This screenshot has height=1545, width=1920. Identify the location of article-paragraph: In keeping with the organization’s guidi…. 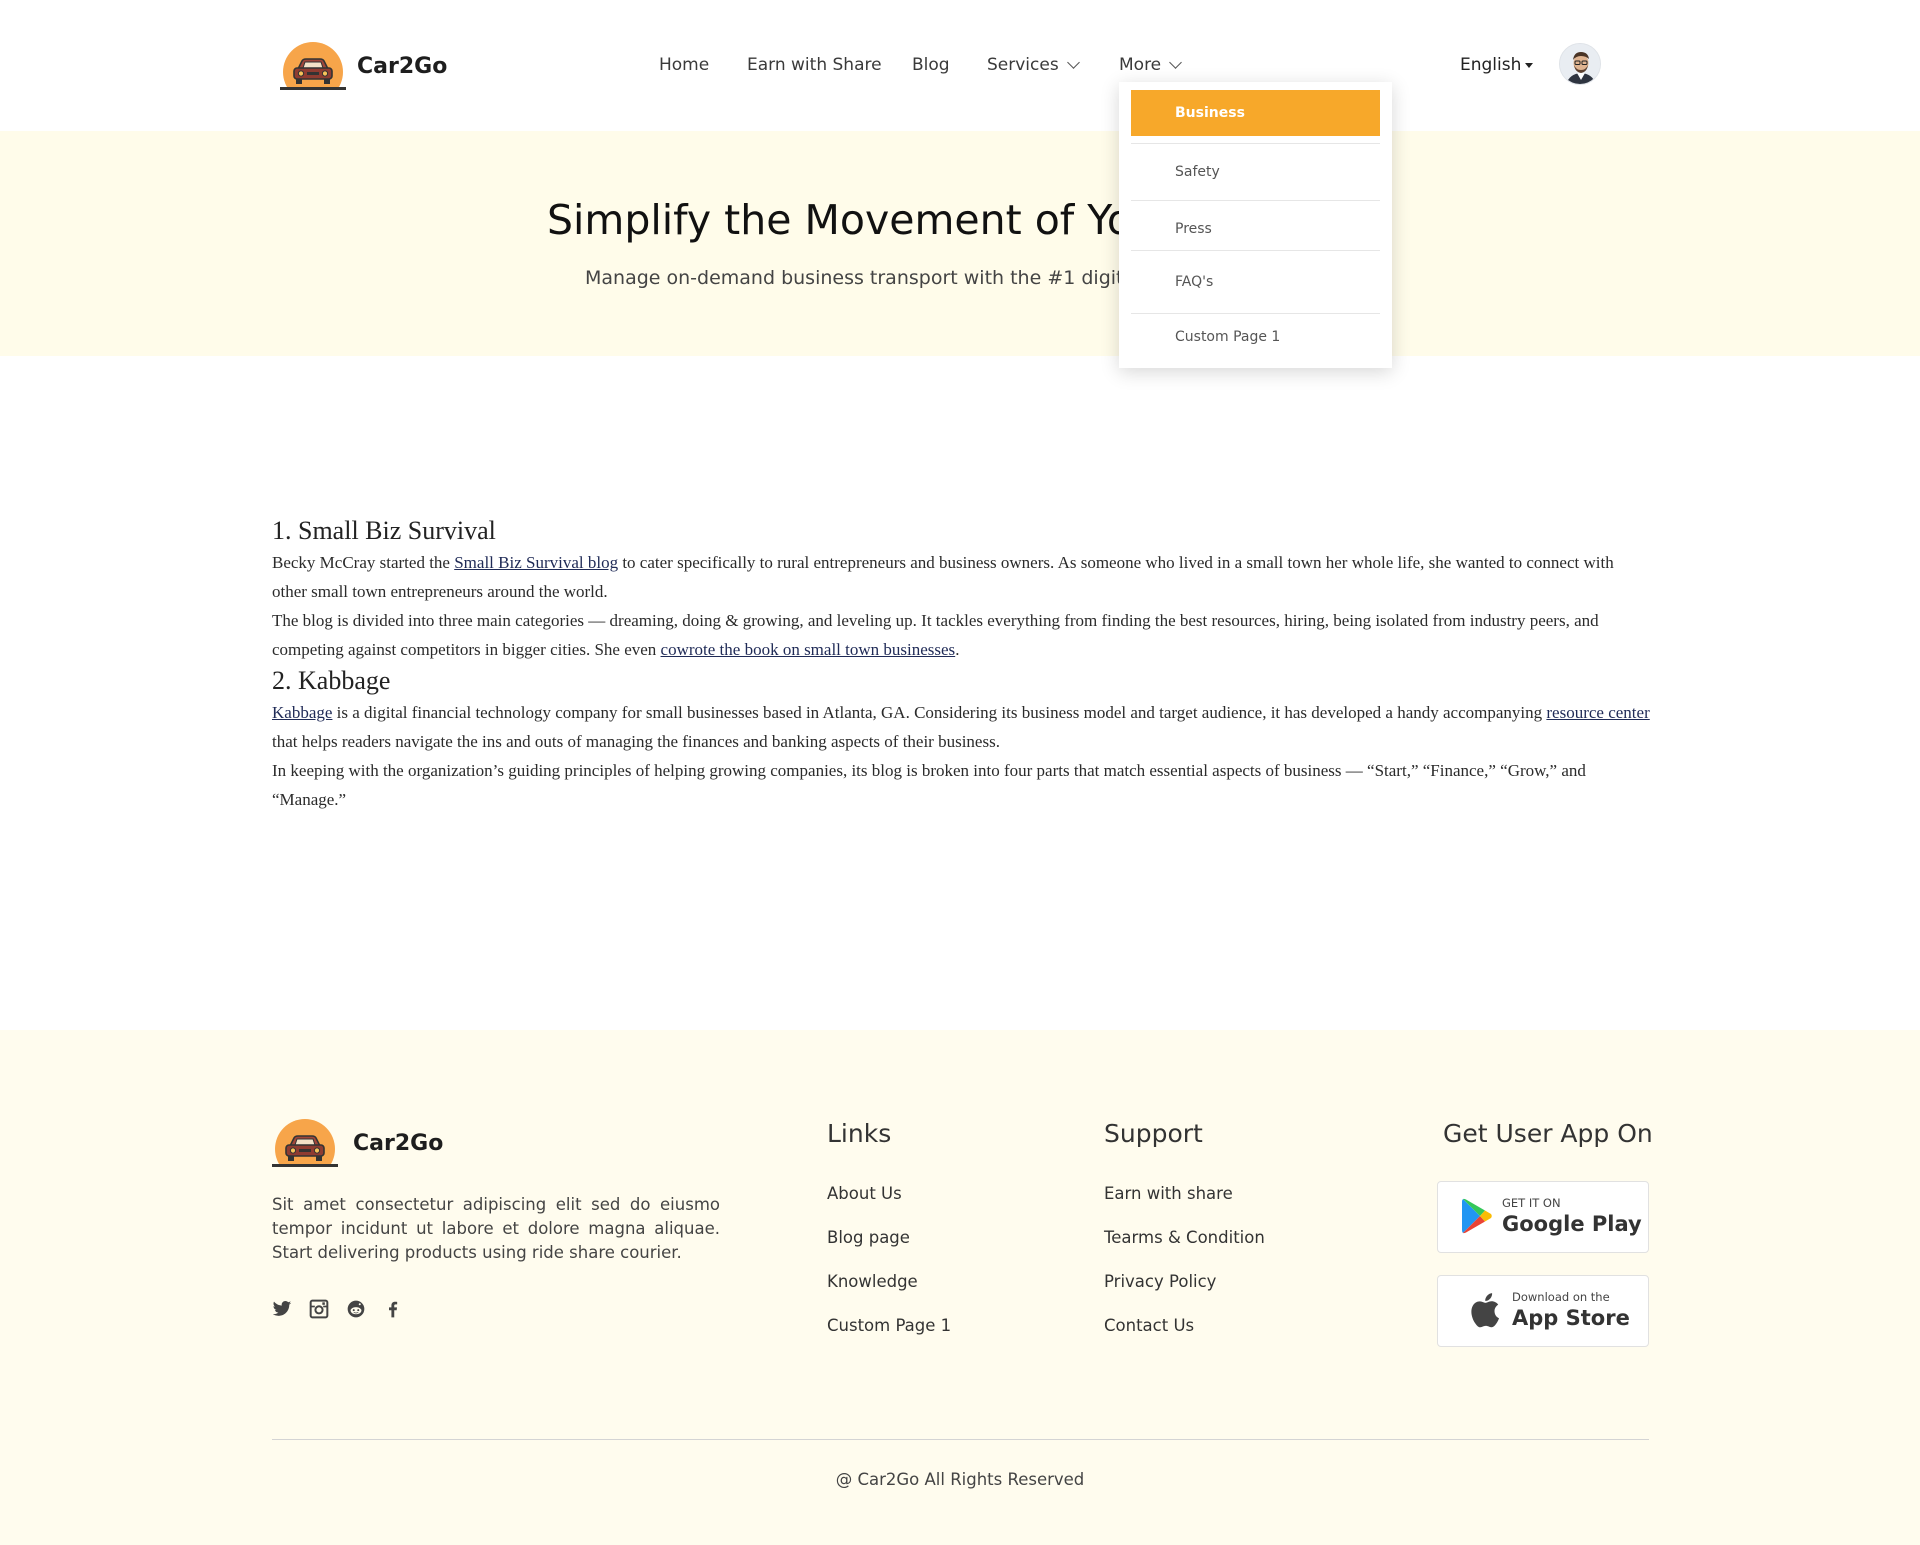
(929, 785).